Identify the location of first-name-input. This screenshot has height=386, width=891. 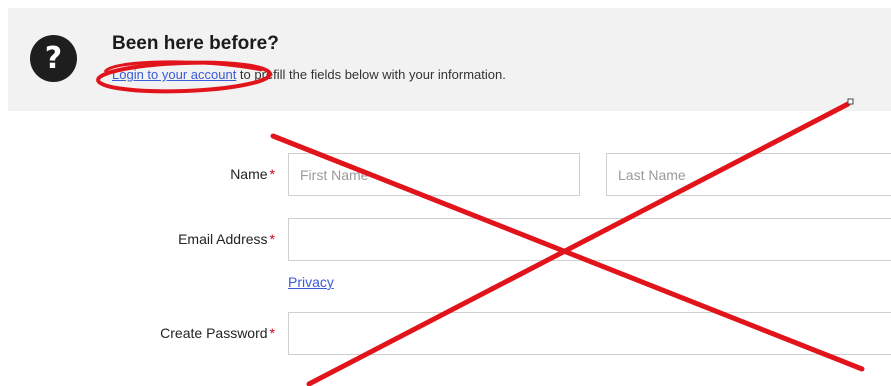
(434, 174).